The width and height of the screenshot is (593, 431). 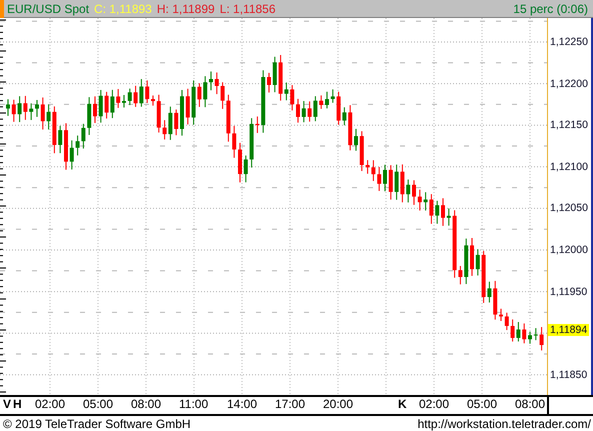 I want to click on website-url: http://workstation.teletrader.com/, so click(x=504, y=423).